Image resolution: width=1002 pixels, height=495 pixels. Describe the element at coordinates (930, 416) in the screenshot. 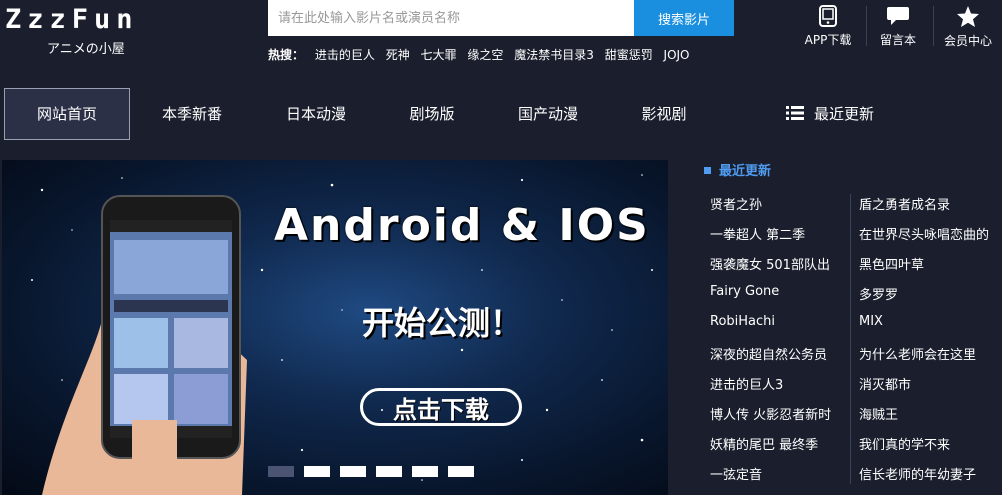

I see `update-link: 海贼王` at that location.